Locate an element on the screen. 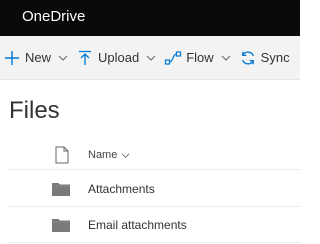 The image size is (320, 244). new-button: New is located at coordinates (39, 57).